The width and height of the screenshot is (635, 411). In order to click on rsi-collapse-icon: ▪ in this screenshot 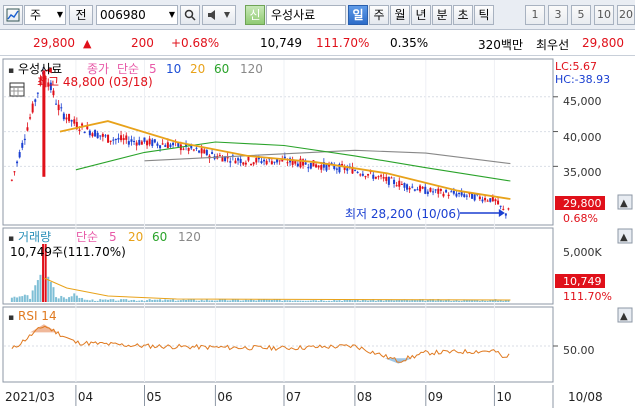, I will do `click(11, 318)`.